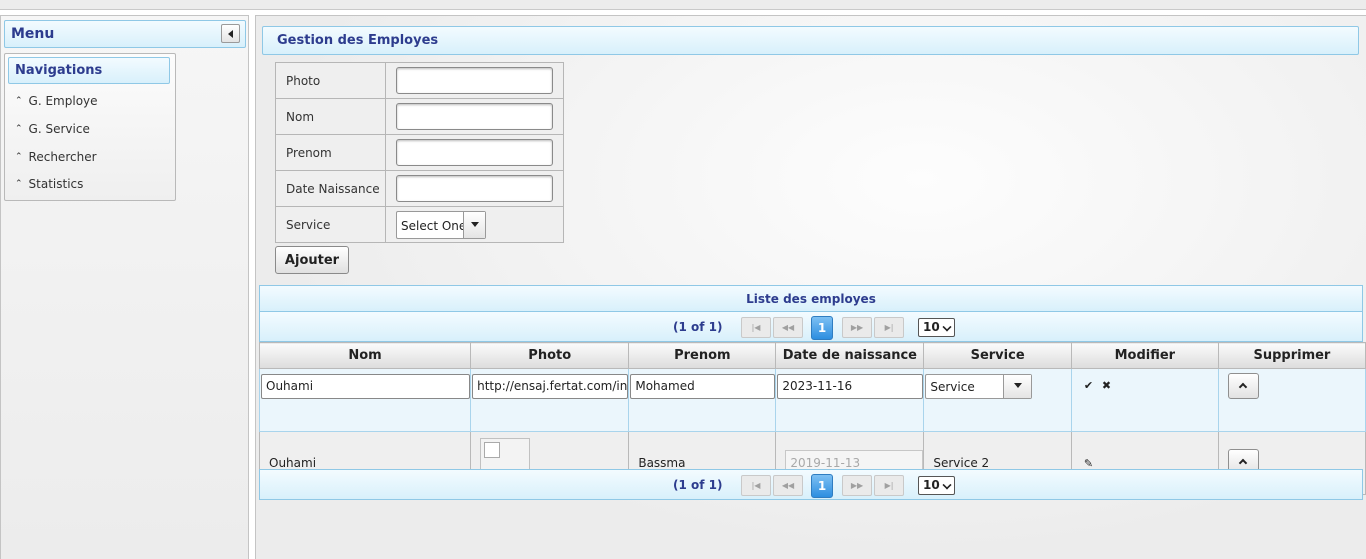 This screenshot has width=1366, height=559. Describe the element at coordinates (474, 152) in the screenshot. I see `prenom-input` at that location.